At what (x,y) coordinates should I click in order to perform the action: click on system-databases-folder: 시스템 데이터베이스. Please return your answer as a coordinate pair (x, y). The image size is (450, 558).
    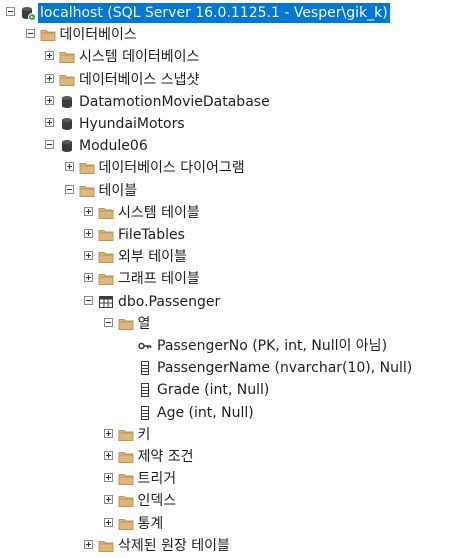
    Looking at the image, I should click on (225, 57).